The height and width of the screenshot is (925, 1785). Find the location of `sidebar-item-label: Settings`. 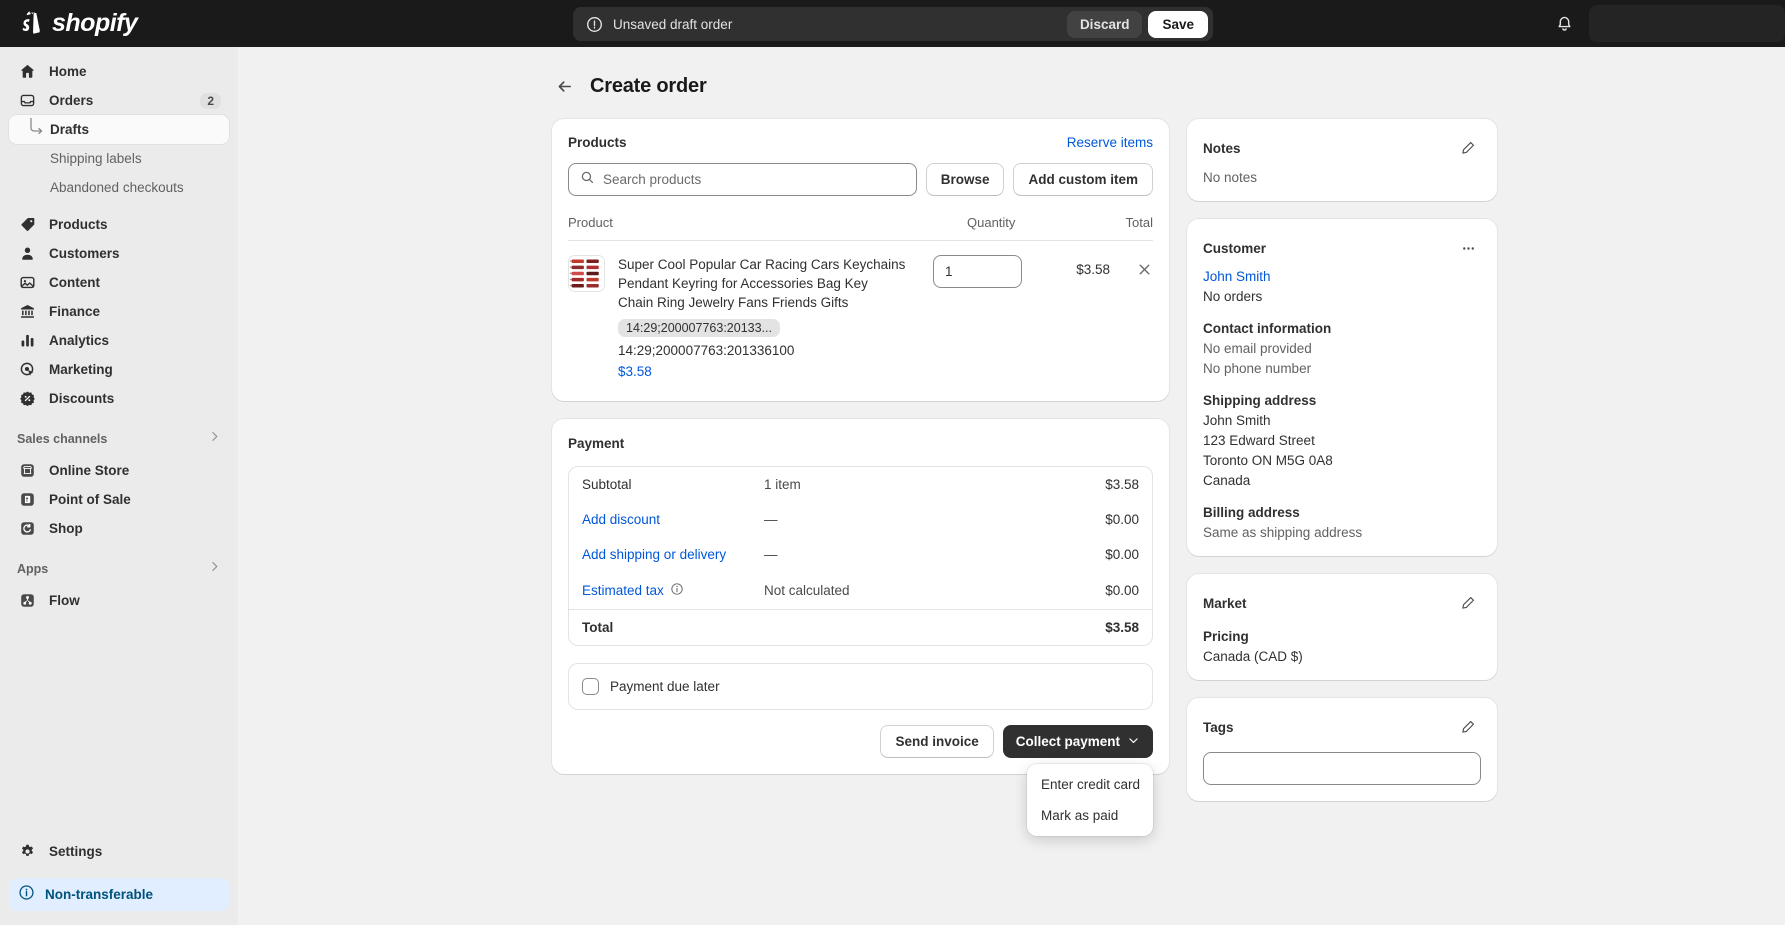

sidebar-item-label: Settings is located at coordinates (76, 851).